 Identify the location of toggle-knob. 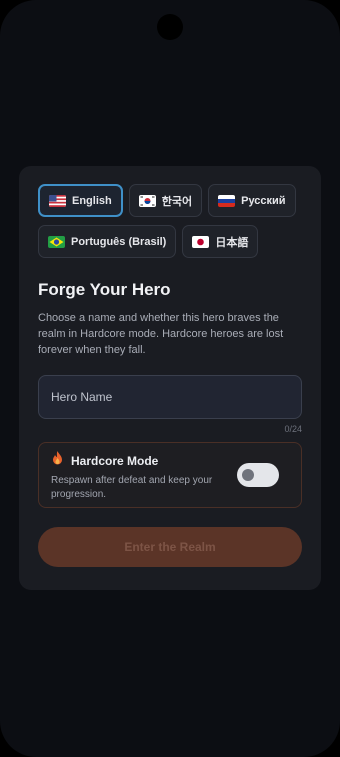
(248, 475).